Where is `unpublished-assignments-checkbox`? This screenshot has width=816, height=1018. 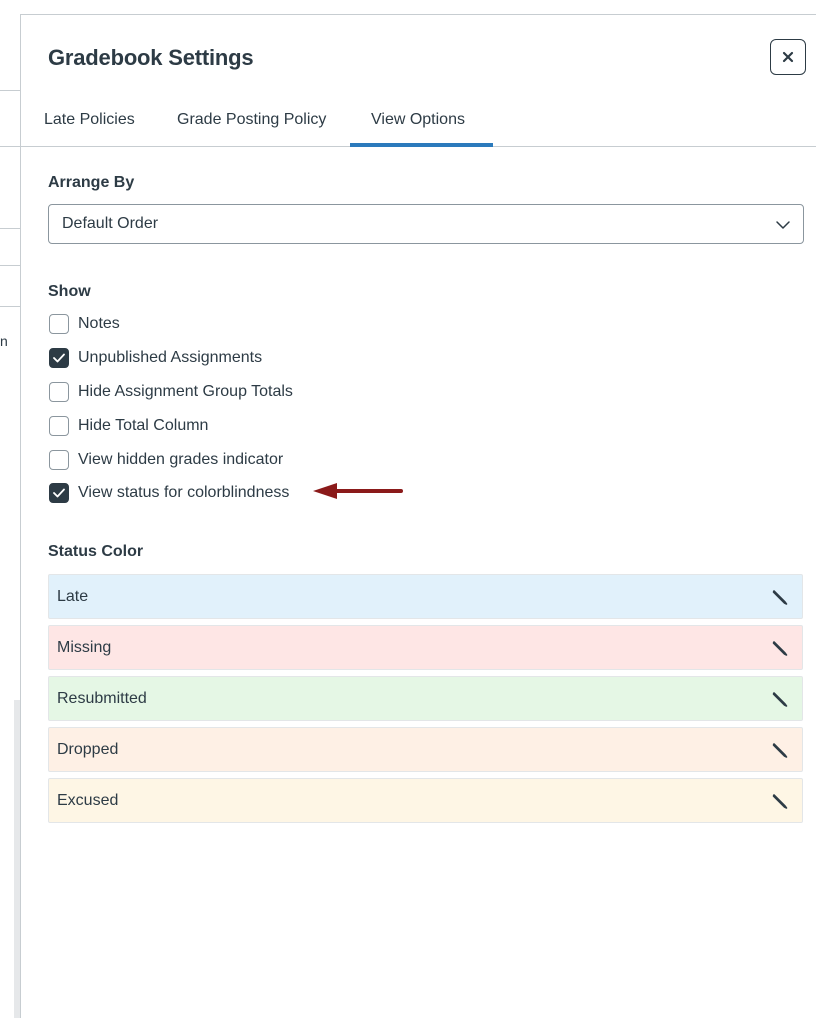 unpublished-assignments-checkbox is located at coordinates (59, 358).